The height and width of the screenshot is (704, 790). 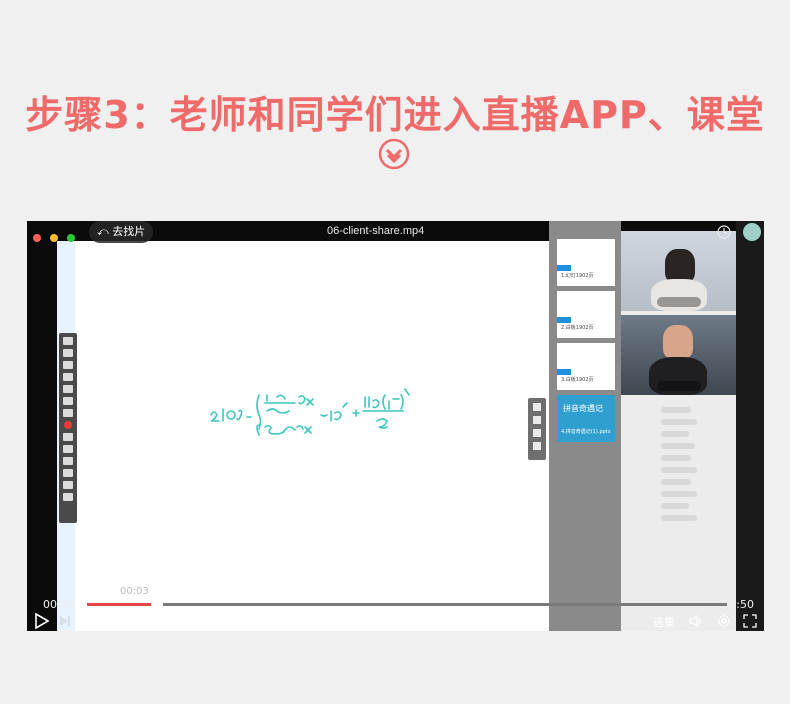 What do you see at coordinates (65, 621) in the screenshot?
I see `next-icon` at bounding box center [65, 621].